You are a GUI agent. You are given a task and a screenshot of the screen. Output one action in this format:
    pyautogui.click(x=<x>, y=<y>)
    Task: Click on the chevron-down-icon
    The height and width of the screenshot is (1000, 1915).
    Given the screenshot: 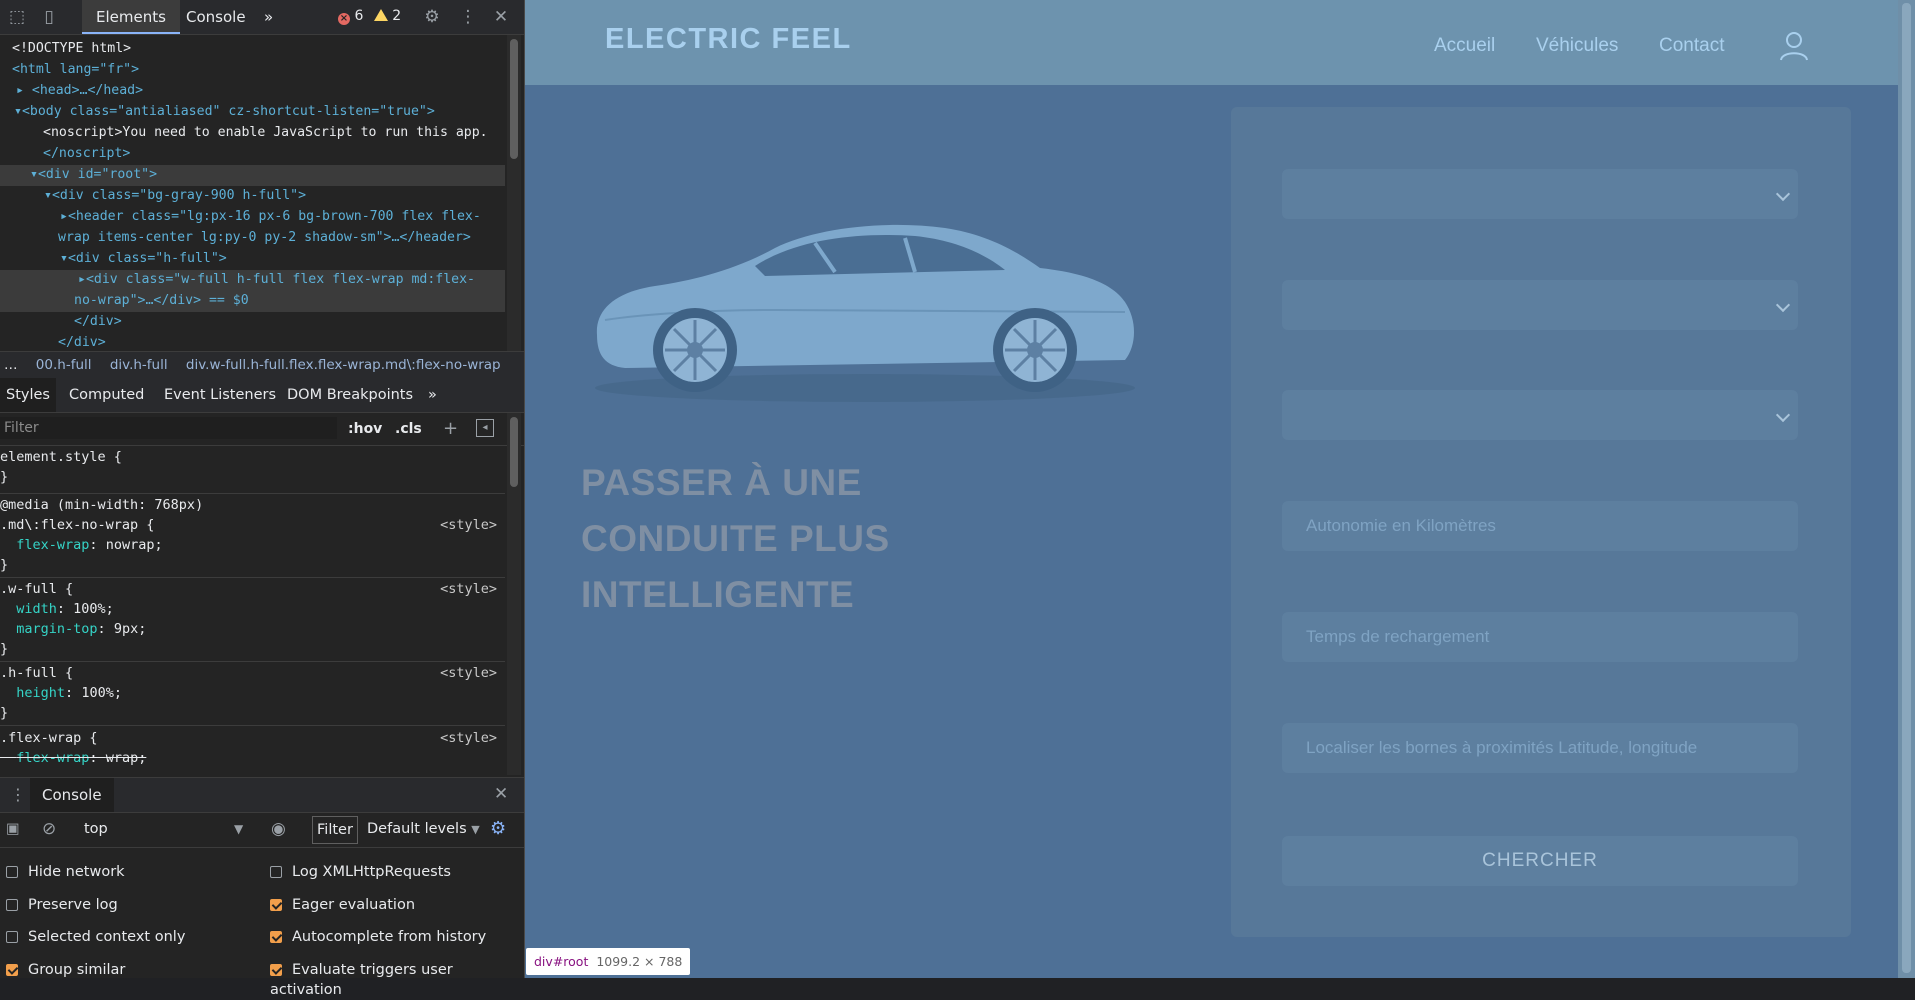 What is the action you would take?
    pyautogui.click(x=1783, y=194)
    